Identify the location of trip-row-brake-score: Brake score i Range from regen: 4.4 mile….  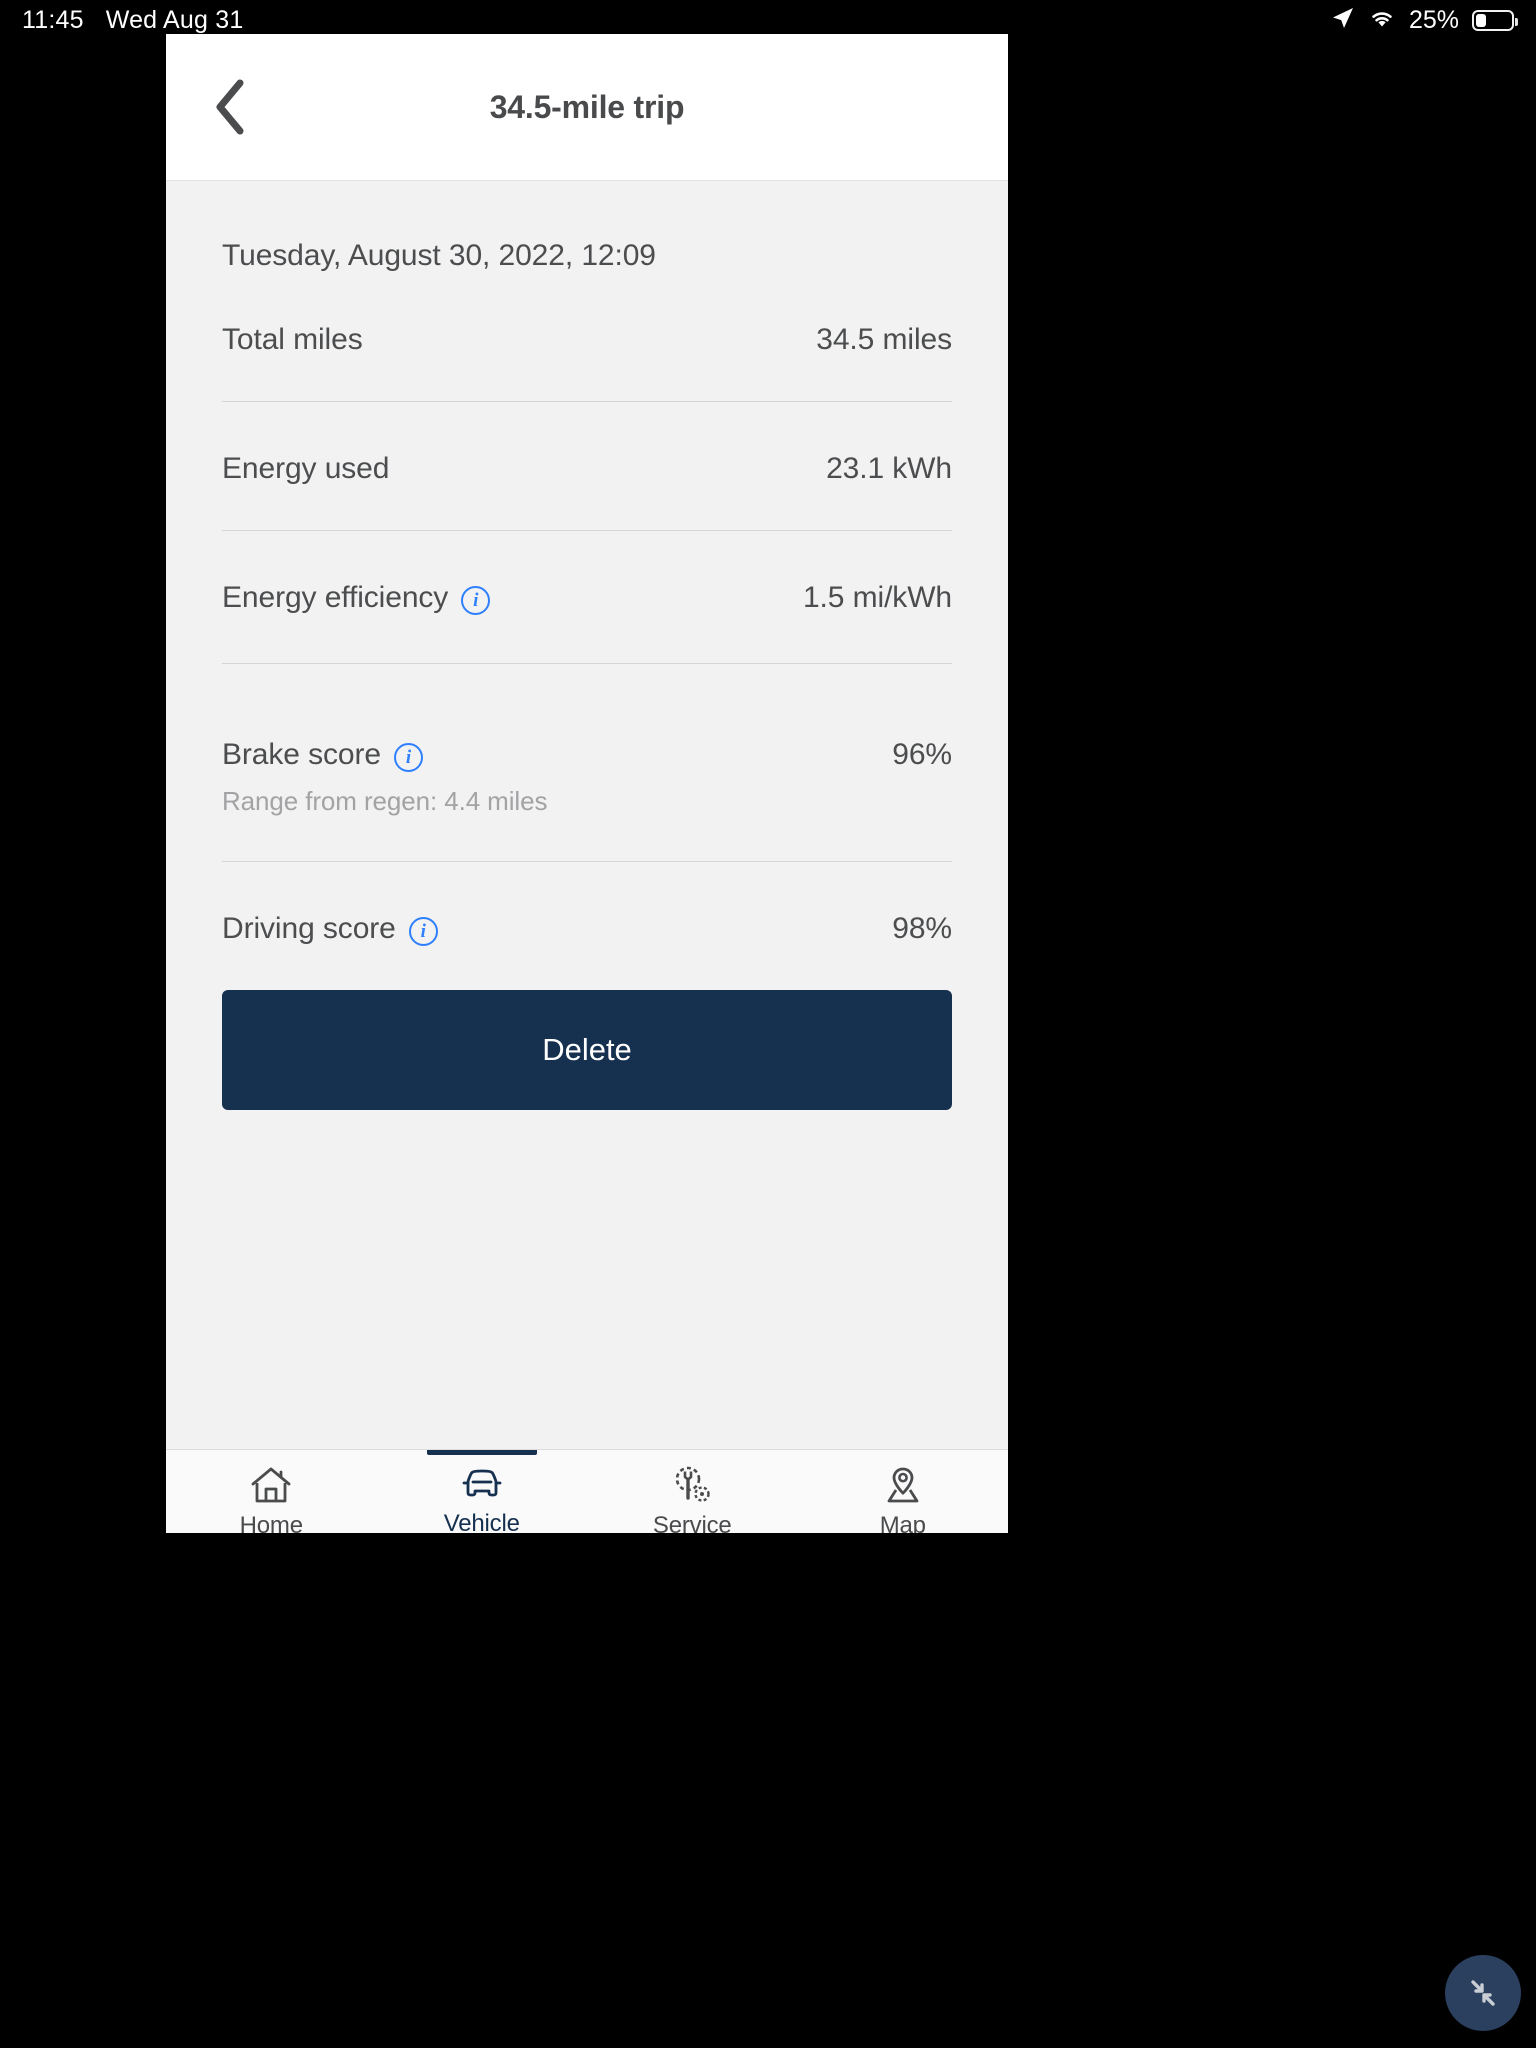
(587, 740).